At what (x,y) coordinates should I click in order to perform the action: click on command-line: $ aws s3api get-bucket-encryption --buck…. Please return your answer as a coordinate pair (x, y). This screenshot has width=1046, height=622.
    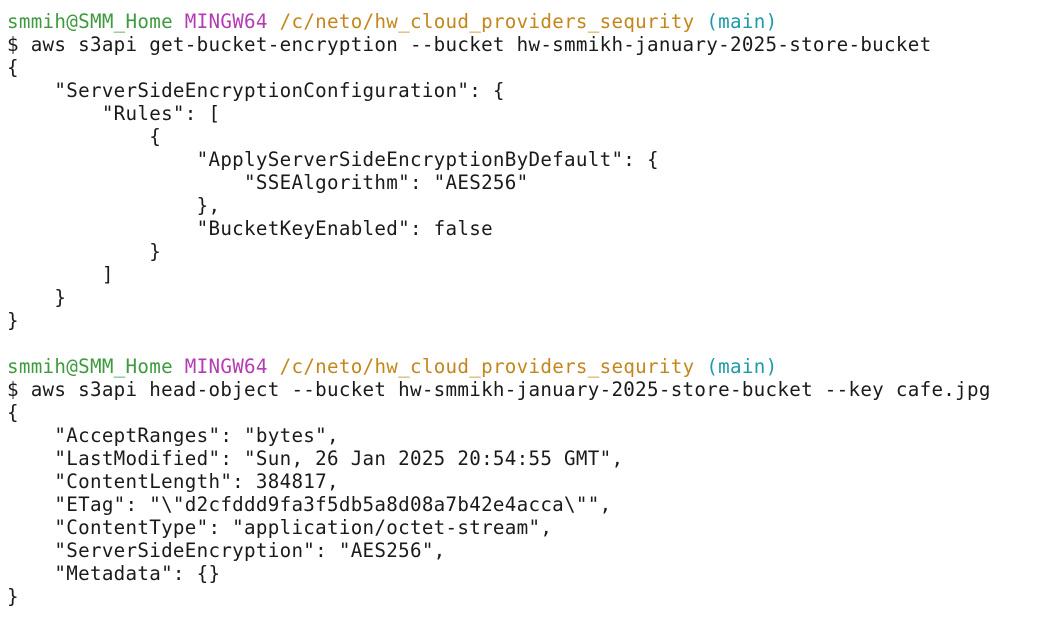
    Looking at the image, I should click on (469, 44).